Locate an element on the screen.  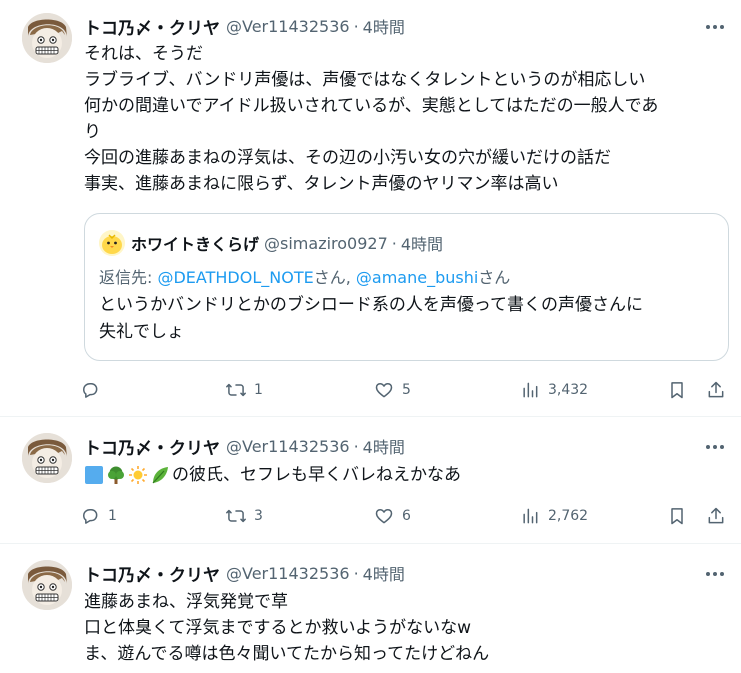
tweet-line: 何かの間違いでアイドル扱いされているが、実態としてはただの一般人であ is located at coordinates (371, 106).